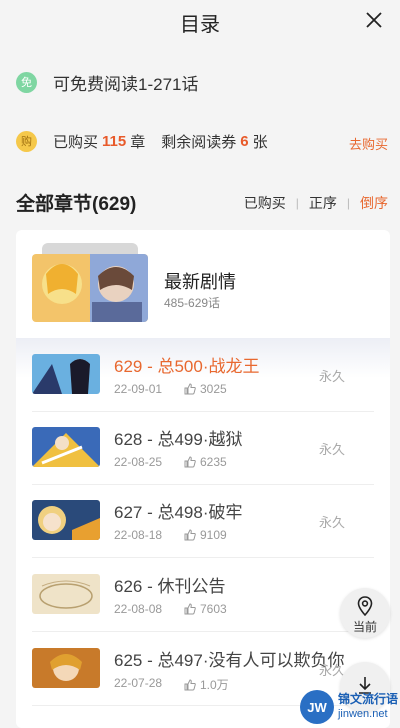 The height and width of the screenshot is (728, 400). Describe the element at coordinates (213, 462) in the screenshot. I see `chapter-likes-count: 6235` at that location.